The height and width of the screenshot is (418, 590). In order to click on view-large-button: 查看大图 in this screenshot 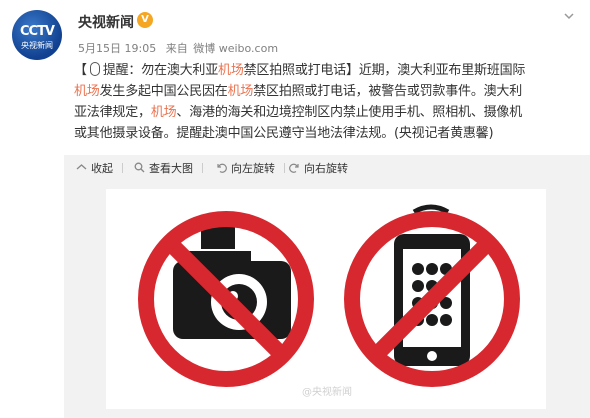, I will do `click(168, 169)`.